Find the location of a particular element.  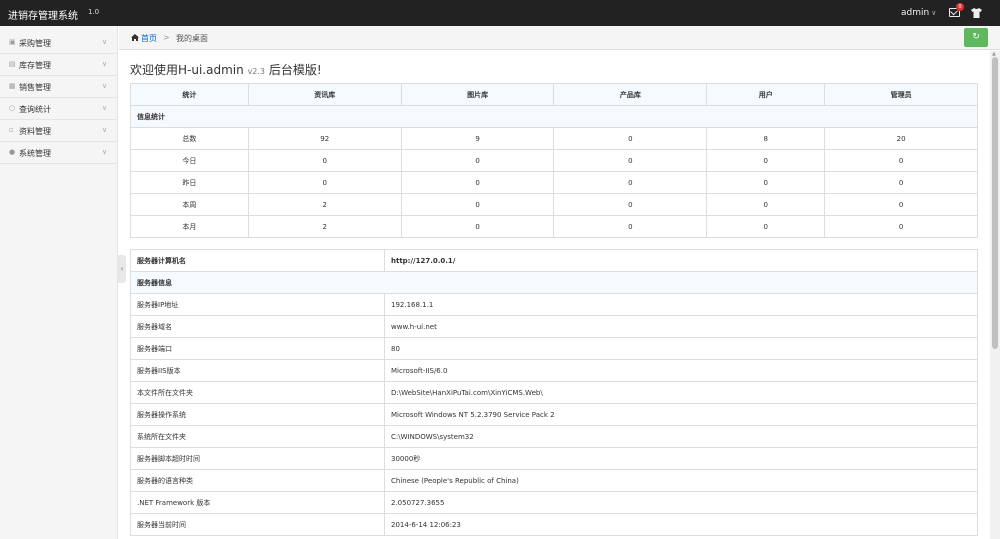

sidebar-item-query: ○ 查询统计 ∨ is located at coordinates (59, 109).